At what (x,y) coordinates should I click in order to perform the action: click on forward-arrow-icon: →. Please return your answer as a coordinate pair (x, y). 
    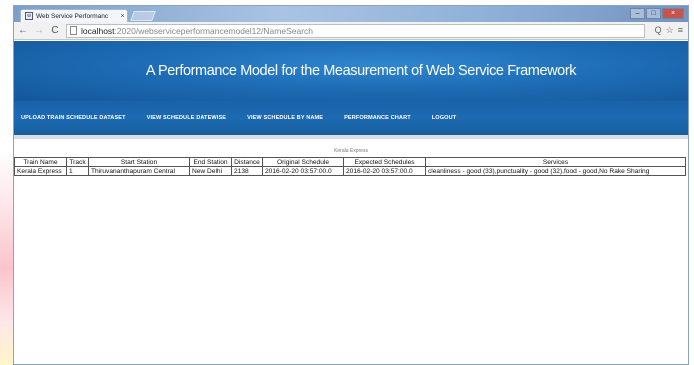
    Looking at the image, I should click on (39, 31).